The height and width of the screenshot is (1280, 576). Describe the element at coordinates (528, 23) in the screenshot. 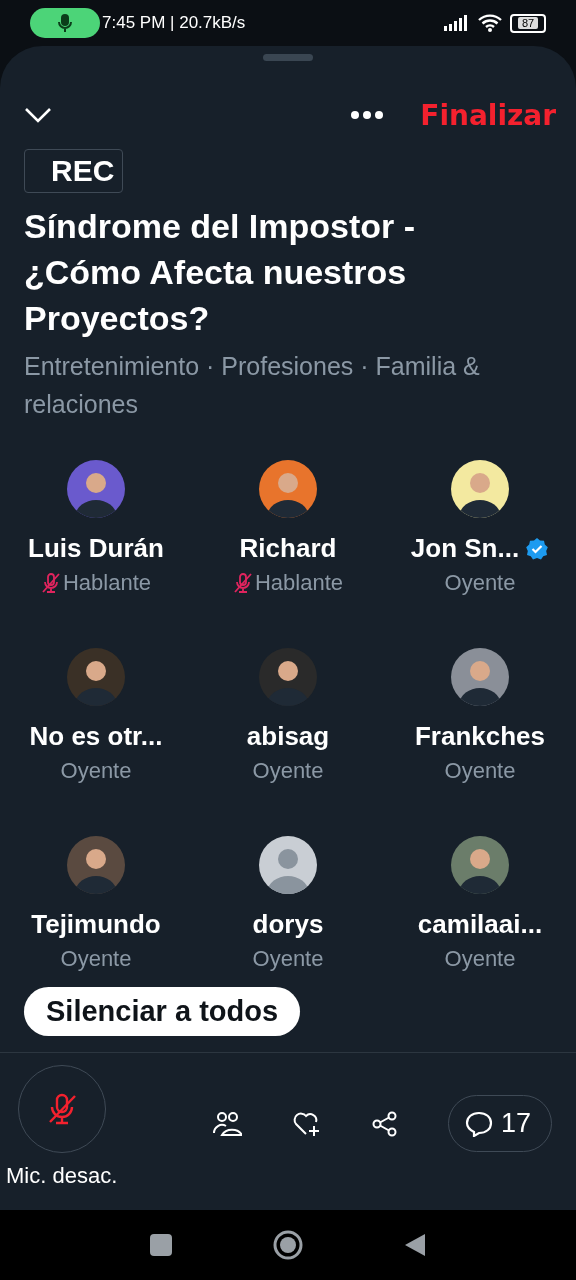

I see `battery-icon: 87` at that location.